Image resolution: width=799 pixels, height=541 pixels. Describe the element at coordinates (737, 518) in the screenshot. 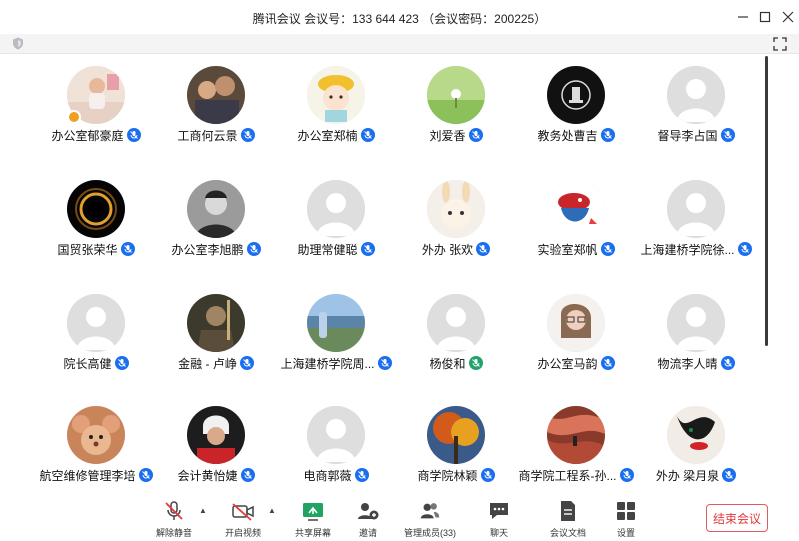

I see `end-meeting-button: 结束会议` at that location.